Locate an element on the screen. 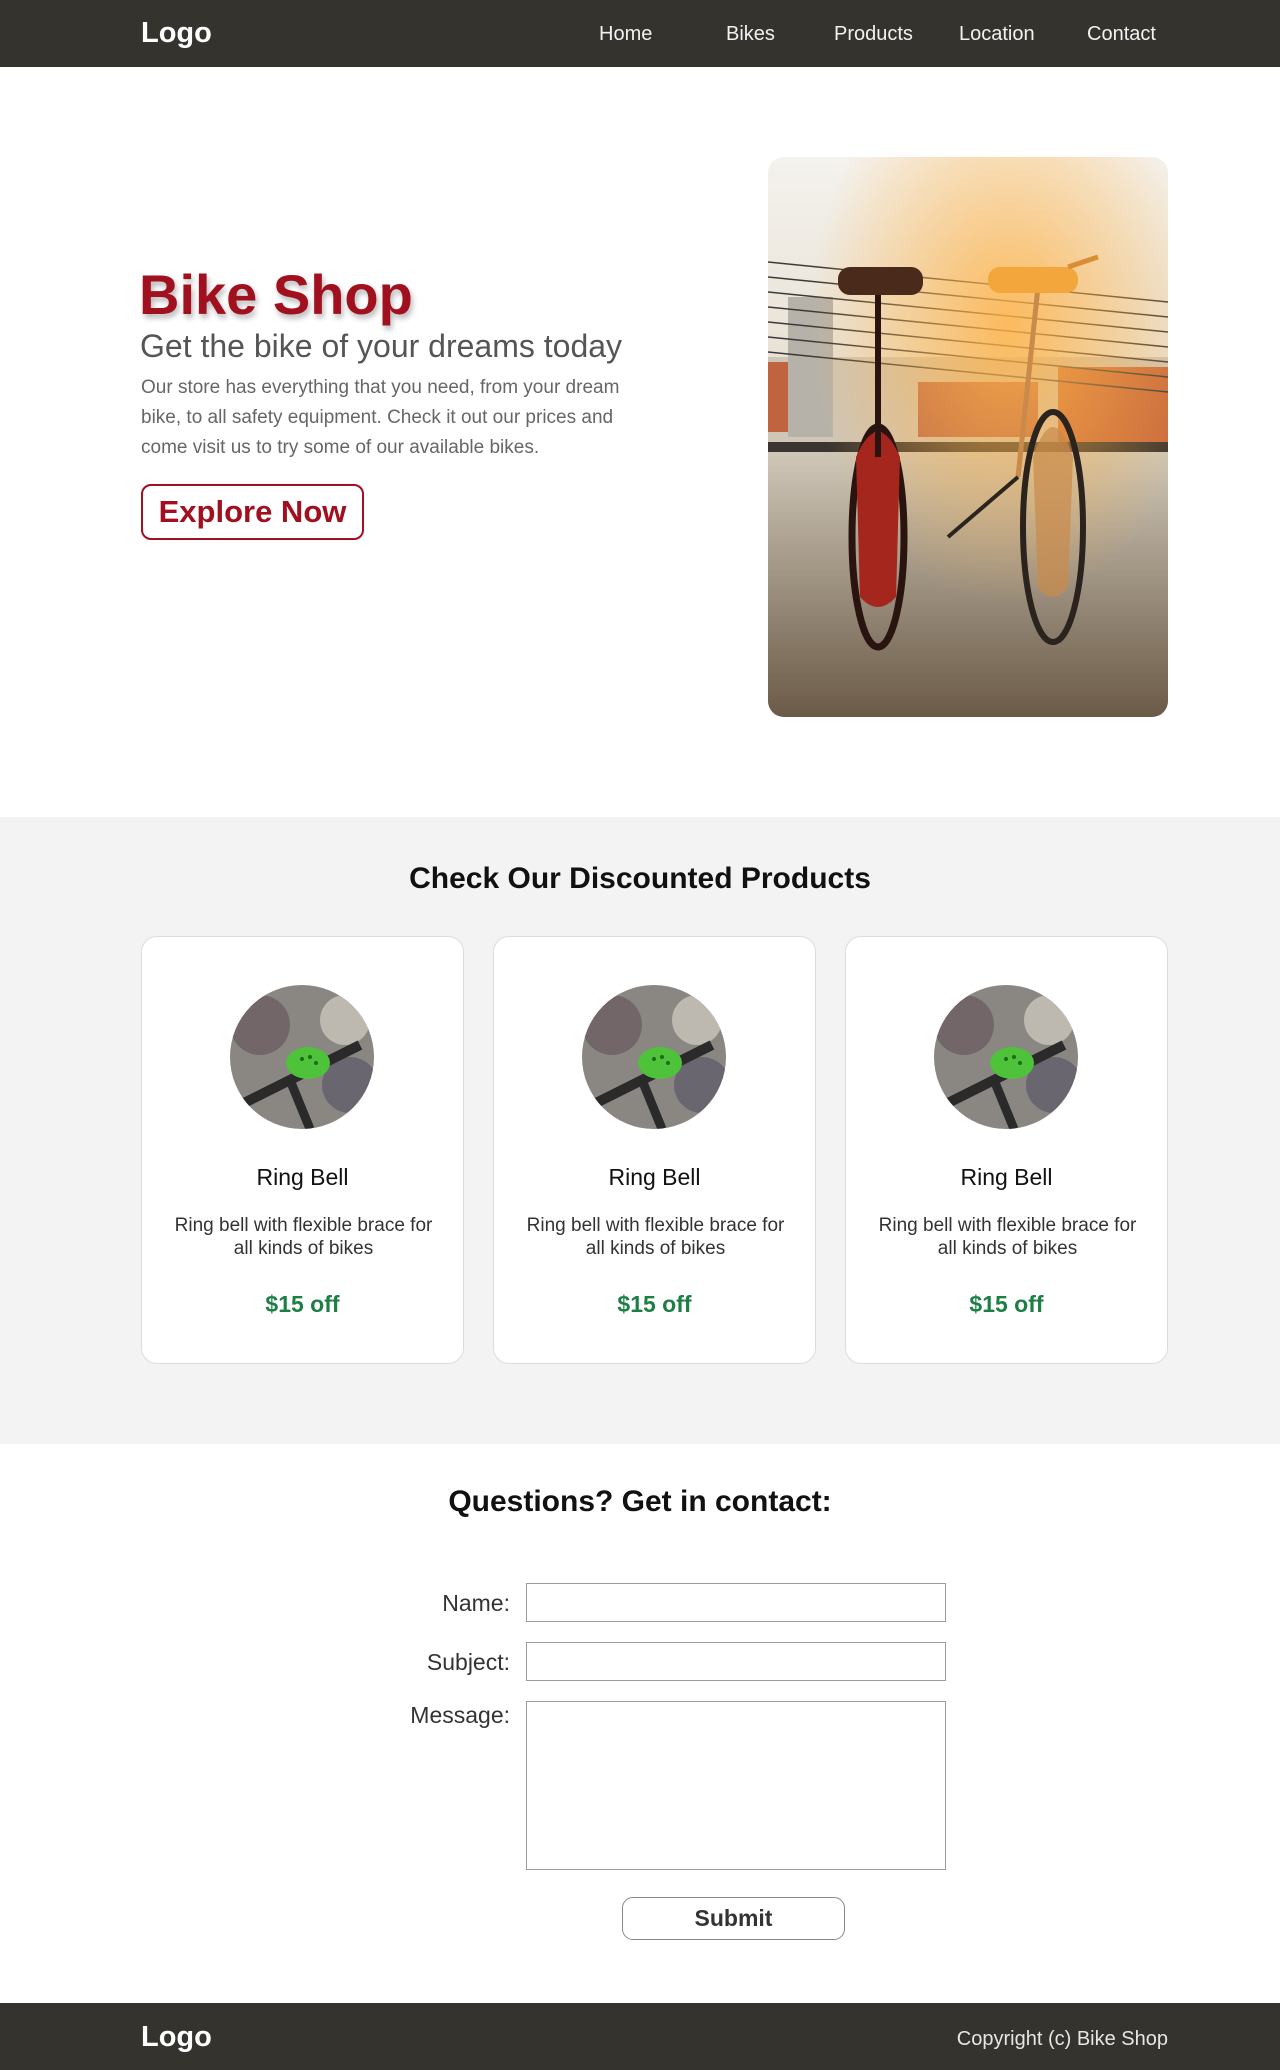 The image size is (1280, 2070). submit-button: Submit is located at coordinates (733, 1918).